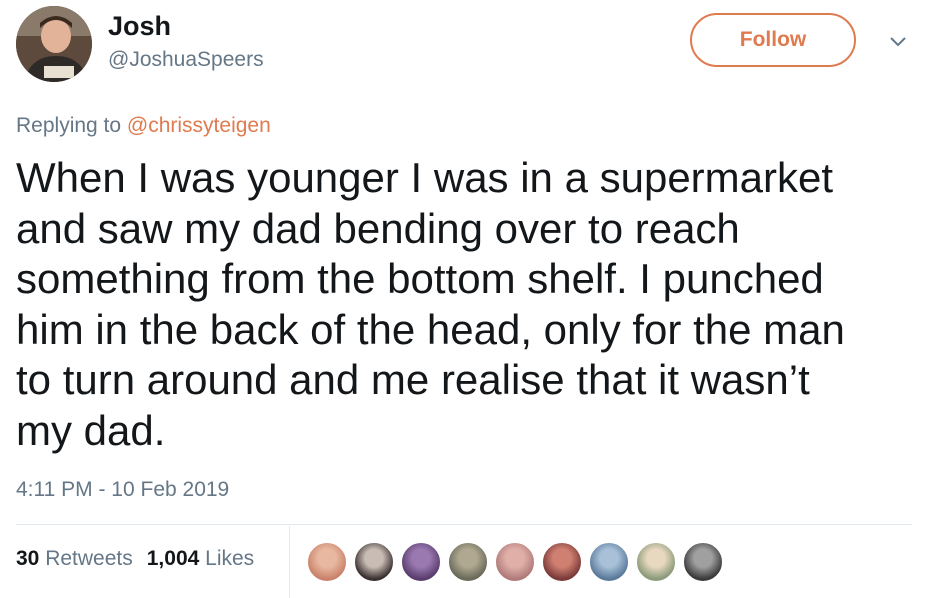 The height and width of the screenshot is (598, 940). Describe the element at coordinates (464, 524) in the screenshot. I see `divider` at that location.